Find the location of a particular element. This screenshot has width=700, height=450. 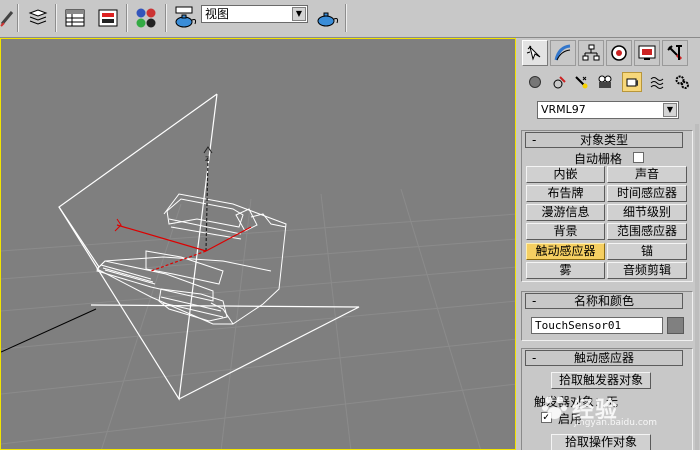

grid-axis-line is located at coordinates (49, 330).